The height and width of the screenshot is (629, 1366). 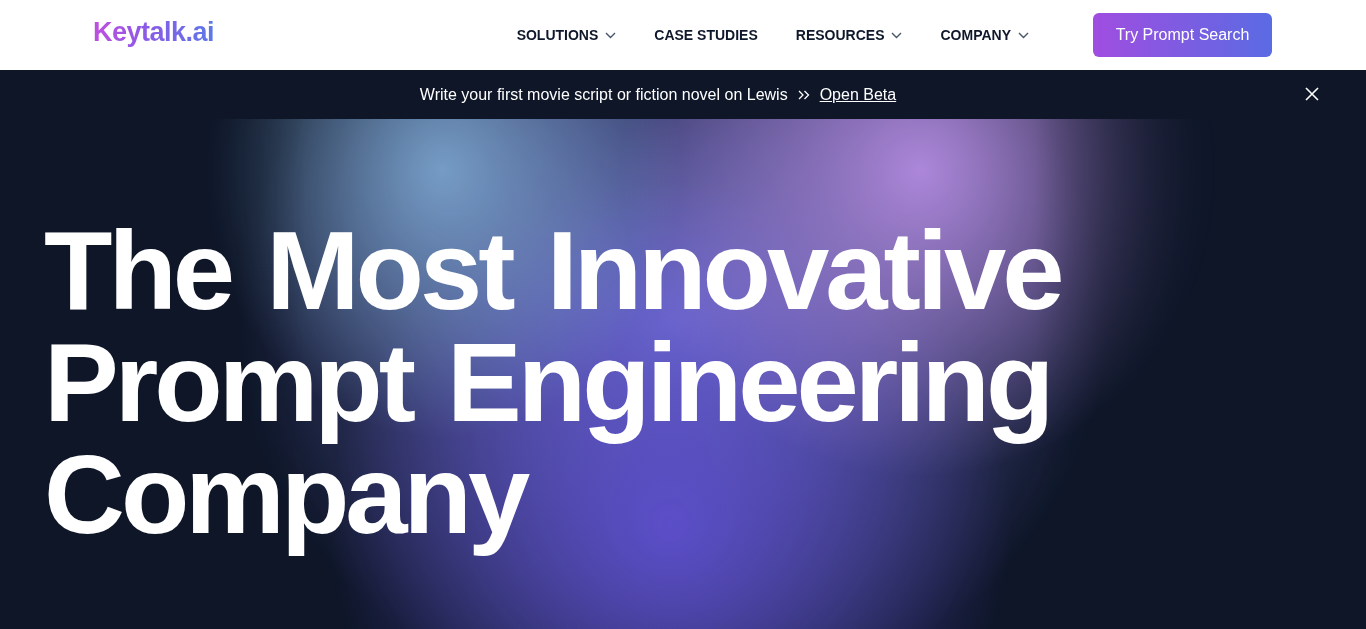 What do you see at coordinates (1312, 94) in the screenshot?
I see `close-button` at bounding box center [1312, 94].